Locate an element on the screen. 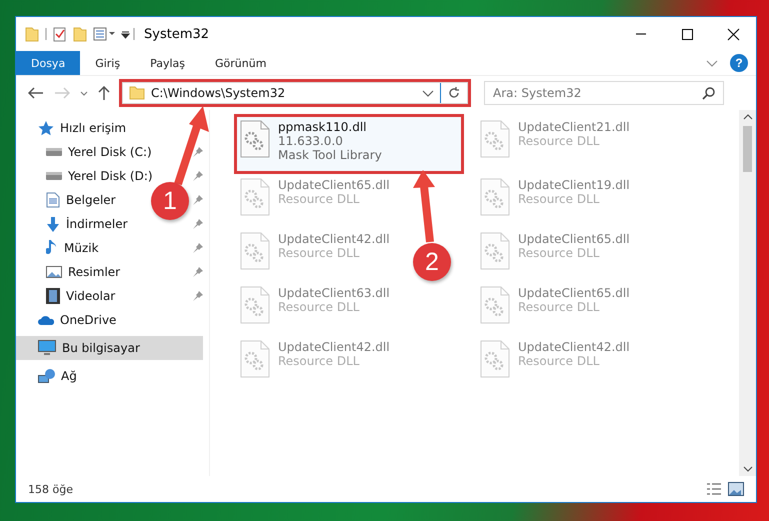 The width and height of the screenshot is (769, 521). file-item: UpdateClient19.dll Resource DLL is located at coordinates (555, 200).